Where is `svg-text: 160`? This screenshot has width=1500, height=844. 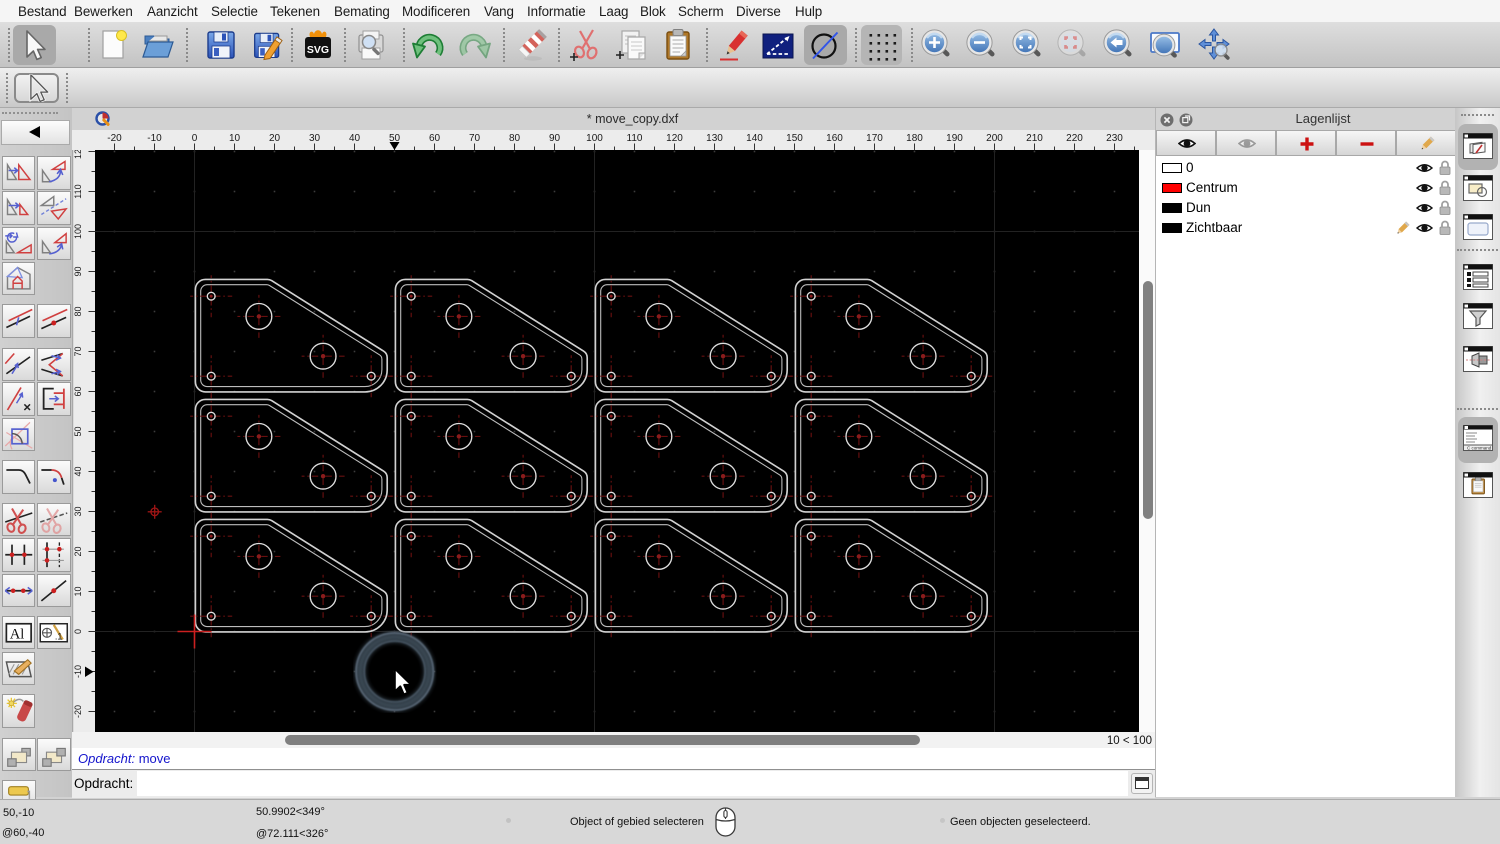 svg-text: 160 is located at coordinates (834, 138).